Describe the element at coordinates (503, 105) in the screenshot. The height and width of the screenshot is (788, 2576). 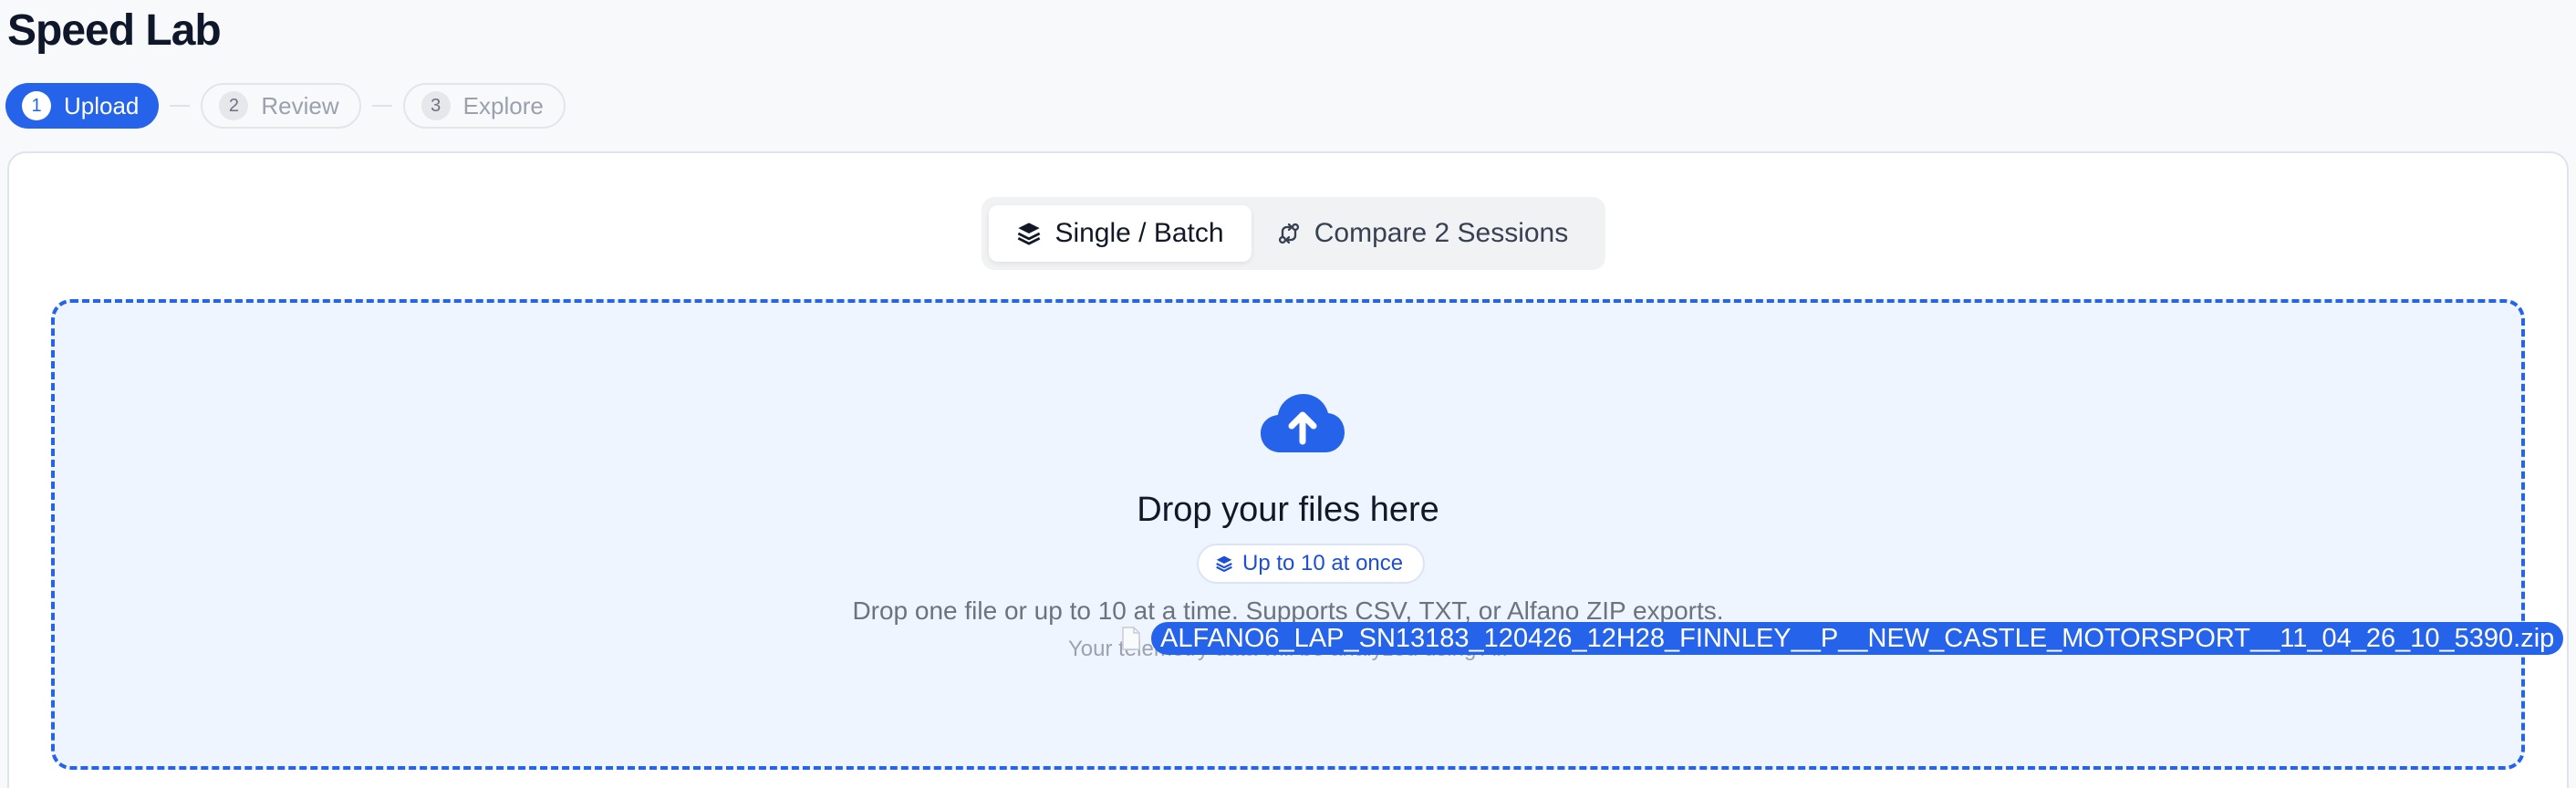
I see `step-label: Explore` at that location.